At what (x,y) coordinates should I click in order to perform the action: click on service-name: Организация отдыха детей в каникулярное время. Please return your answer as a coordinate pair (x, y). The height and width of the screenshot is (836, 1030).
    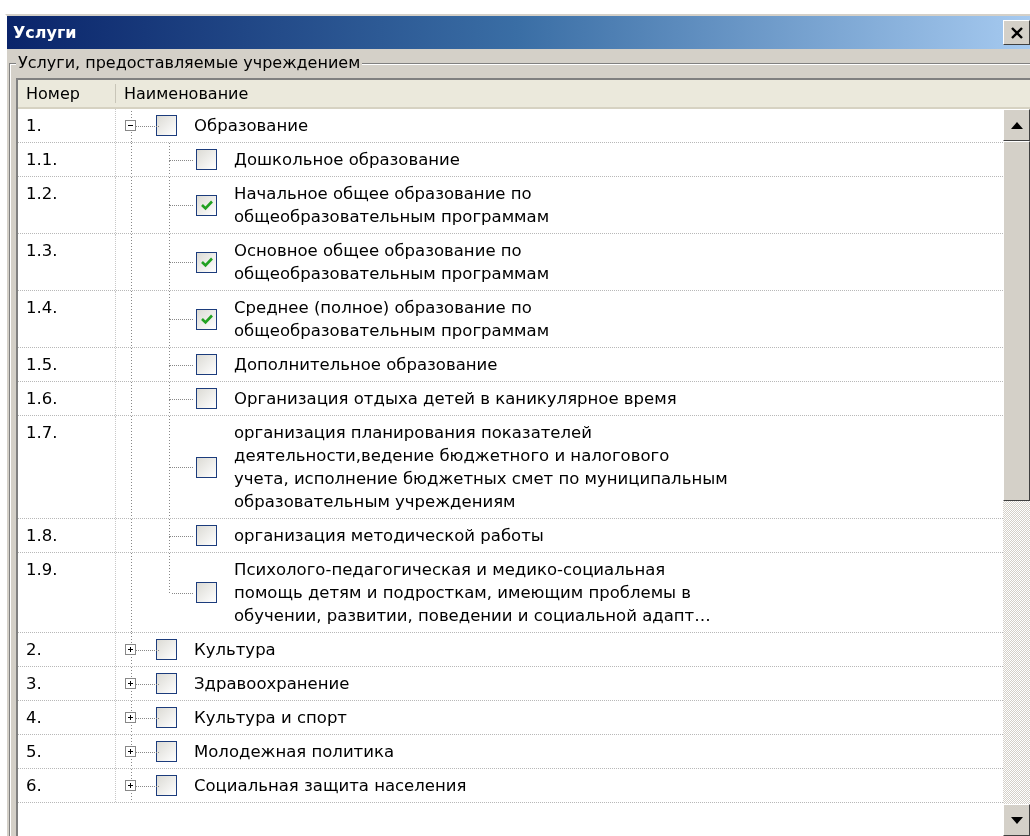
    Looking at the image, I should click on (455, 399).